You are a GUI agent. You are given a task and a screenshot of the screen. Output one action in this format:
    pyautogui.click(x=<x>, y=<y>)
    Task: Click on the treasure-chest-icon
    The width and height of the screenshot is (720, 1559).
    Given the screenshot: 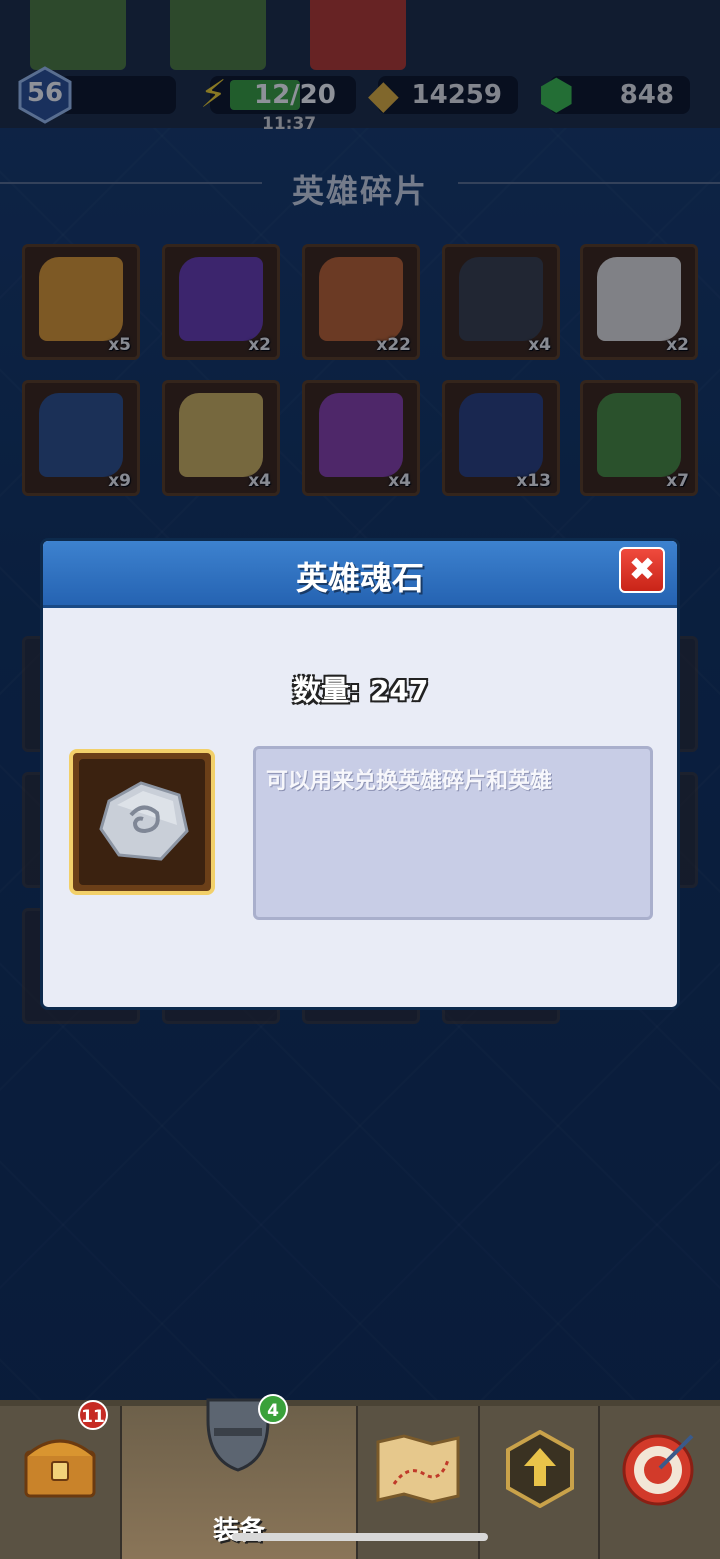 What is the action you would take?
    pyautogui.click(x=60, y=1468)
    